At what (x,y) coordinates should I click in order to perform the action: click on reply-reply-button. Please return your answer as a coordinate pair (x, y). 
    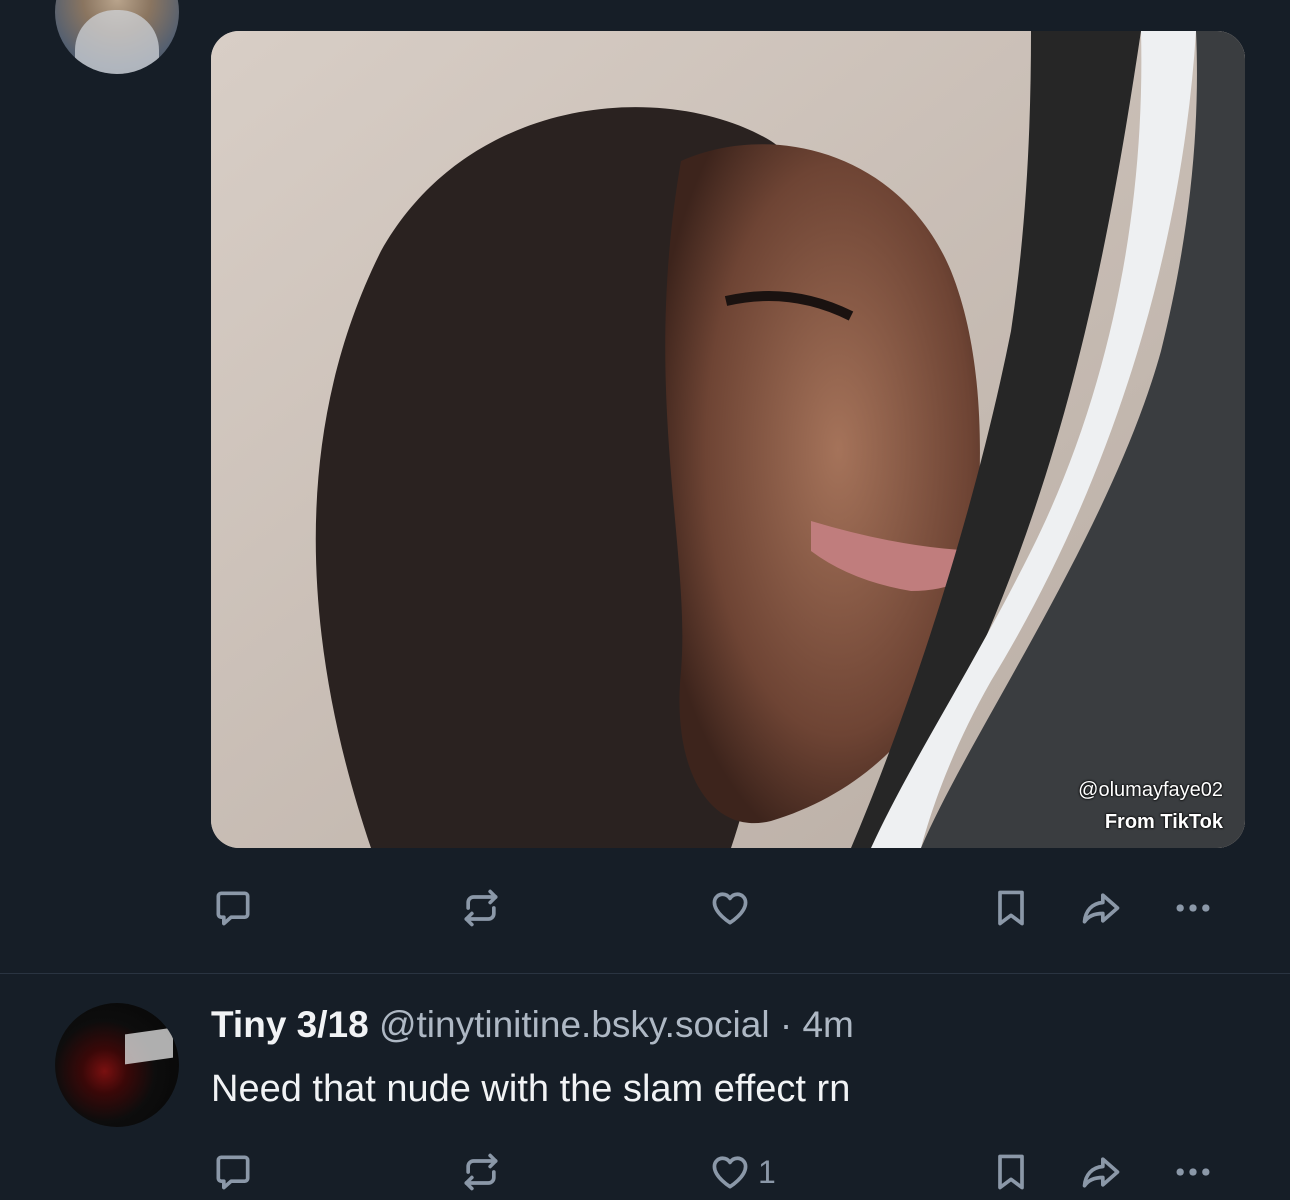
    Looking at the image, I should click on (233, 1171).